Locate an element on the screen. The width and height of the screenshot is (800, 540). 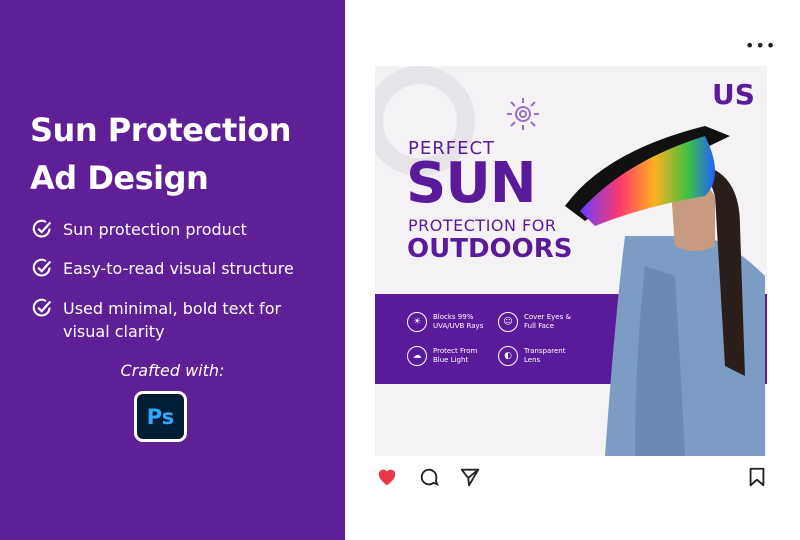
feature-item: Sun protection product is located at coordinates (177, 229).